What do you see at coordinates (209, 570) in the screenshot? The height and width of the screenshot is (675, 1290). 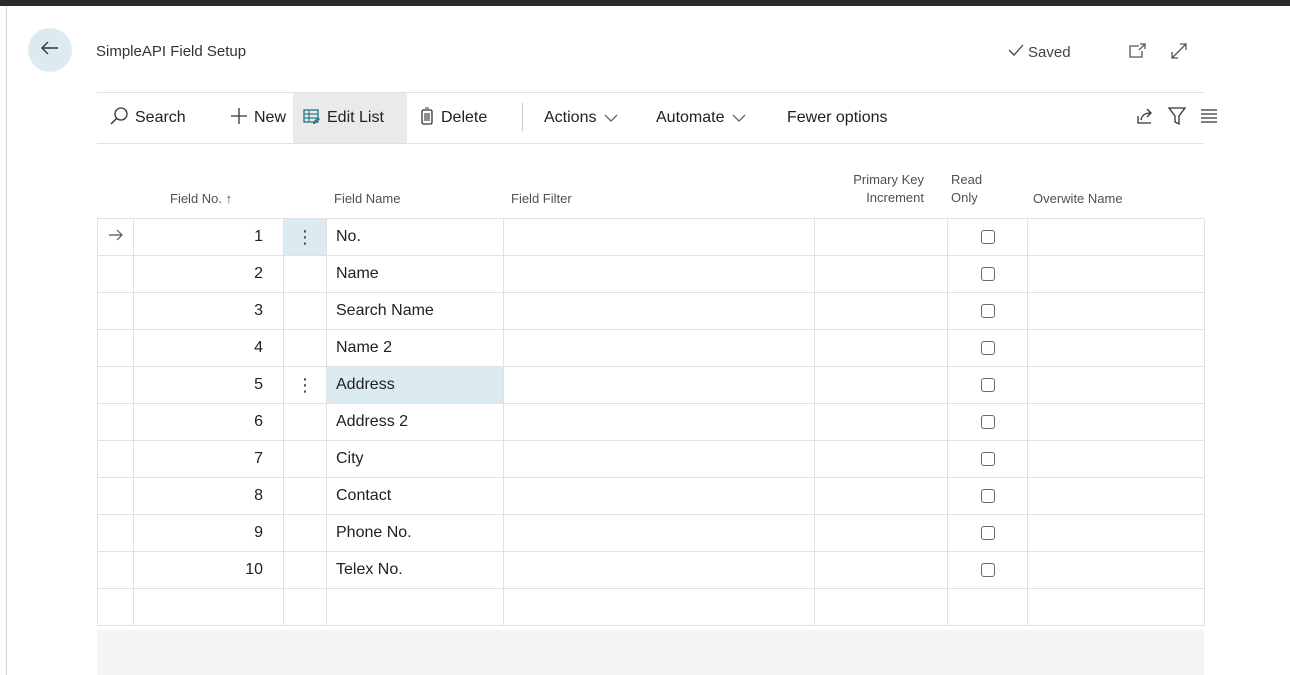 I see `field-no-cell: 10` at bounding box center [209, 570].